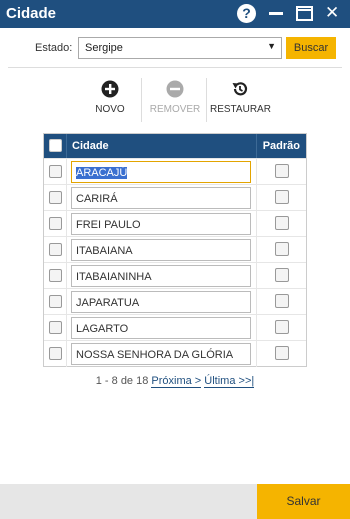 The image size is (350, 519). Describe the element at coordinates (31, 13) in the screenshot. I see `window-title: Cidade` at that location.